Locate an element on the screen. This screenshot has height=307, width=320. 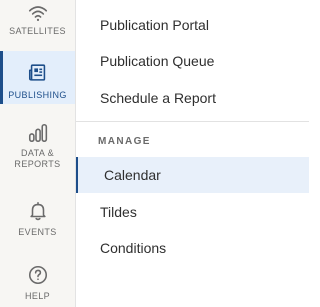
rail-item-satellites: SATELLITES is located at coordinates (37, 21).